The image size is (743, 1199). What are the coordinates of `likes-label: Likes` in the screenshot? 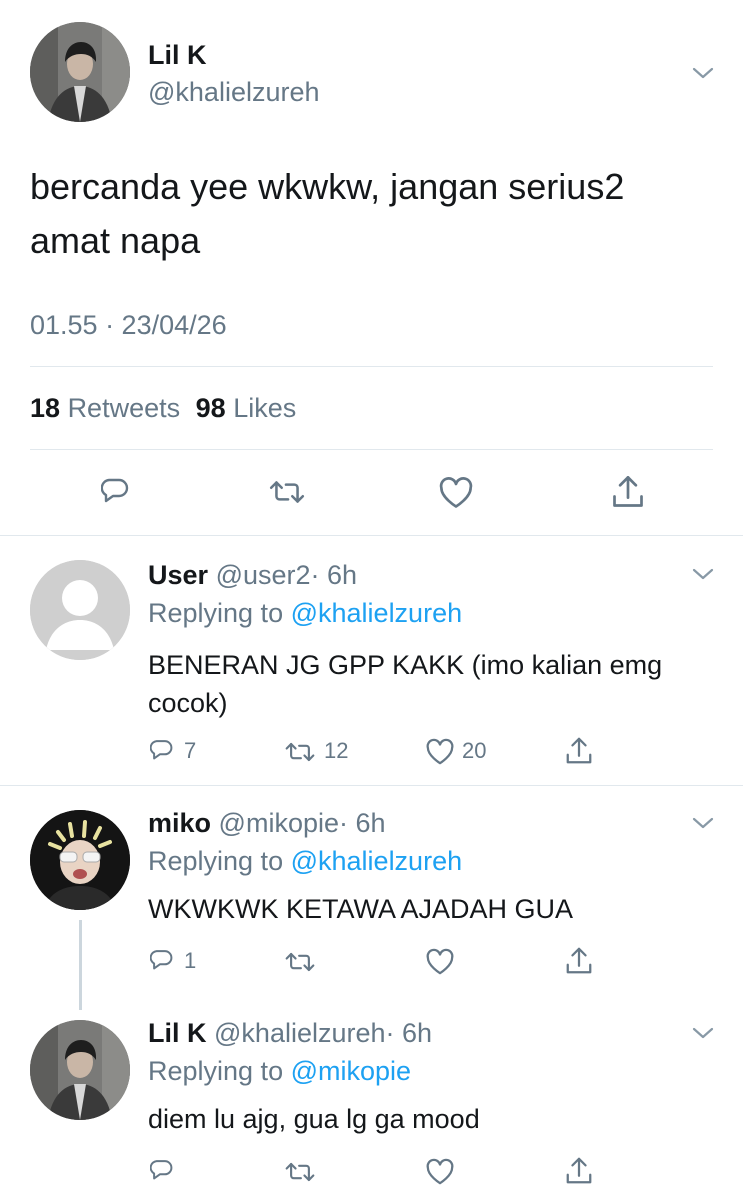 It's located at (264, 408).